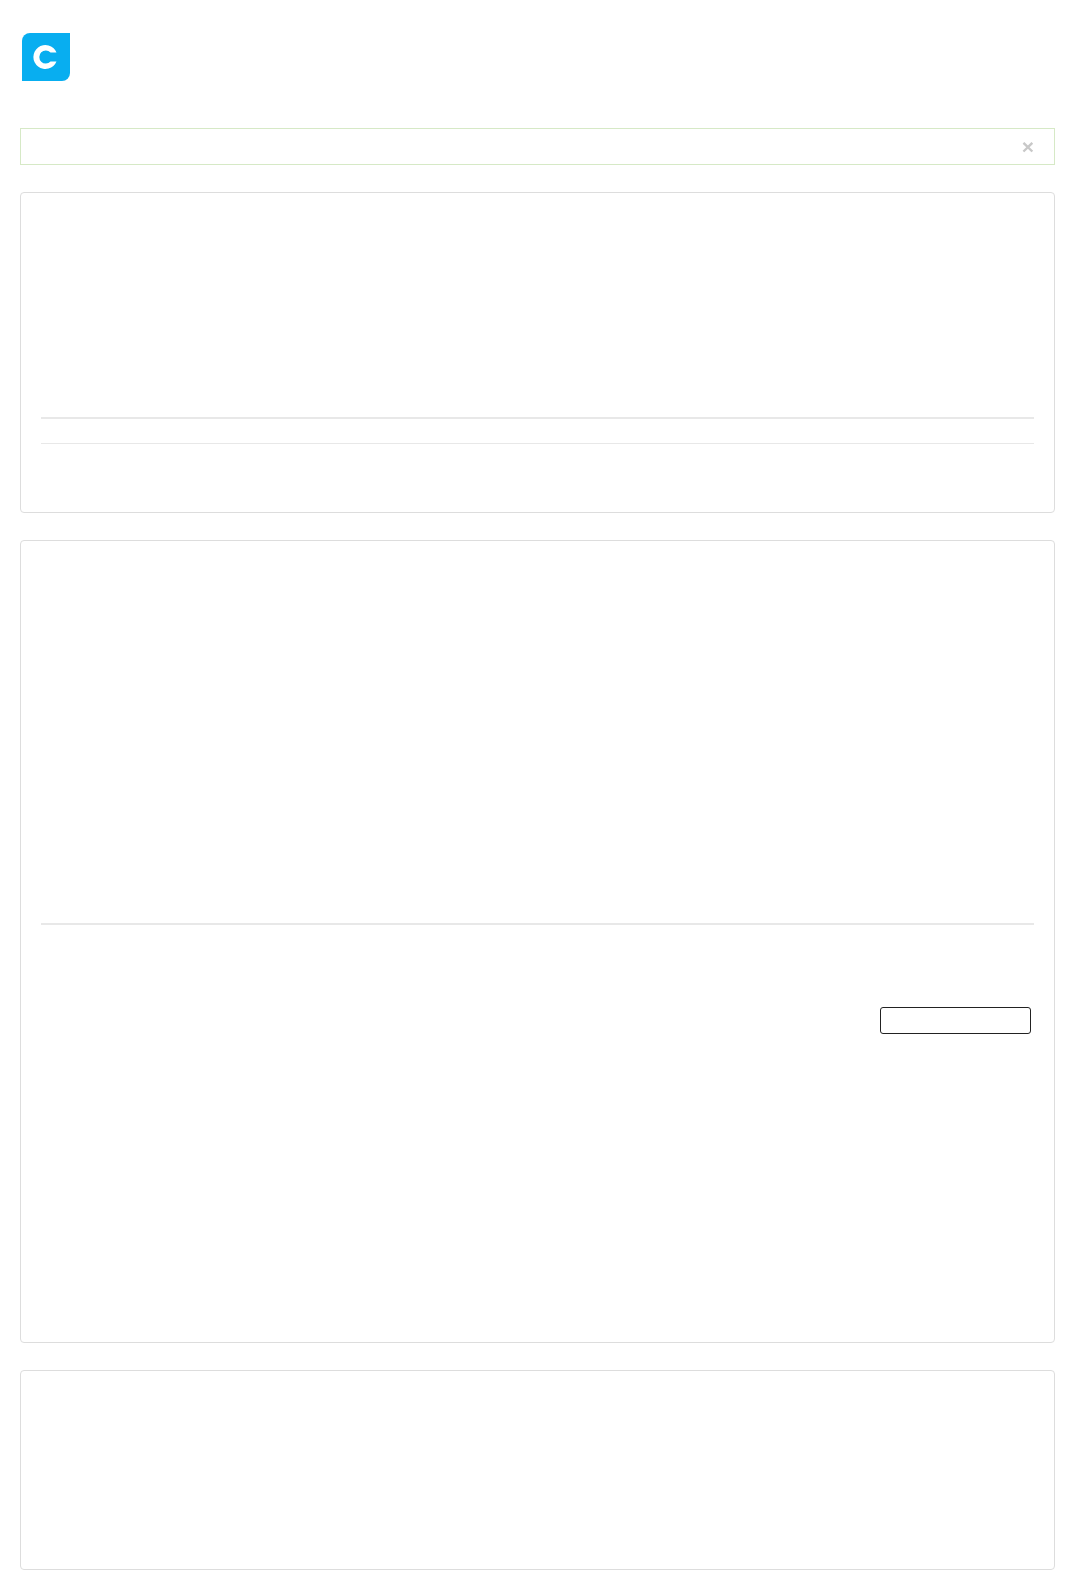 The image size is (1076, 1570). Describe the element at coordinates (46, 57) in the screenshot. I see `logo-icon` at that location.